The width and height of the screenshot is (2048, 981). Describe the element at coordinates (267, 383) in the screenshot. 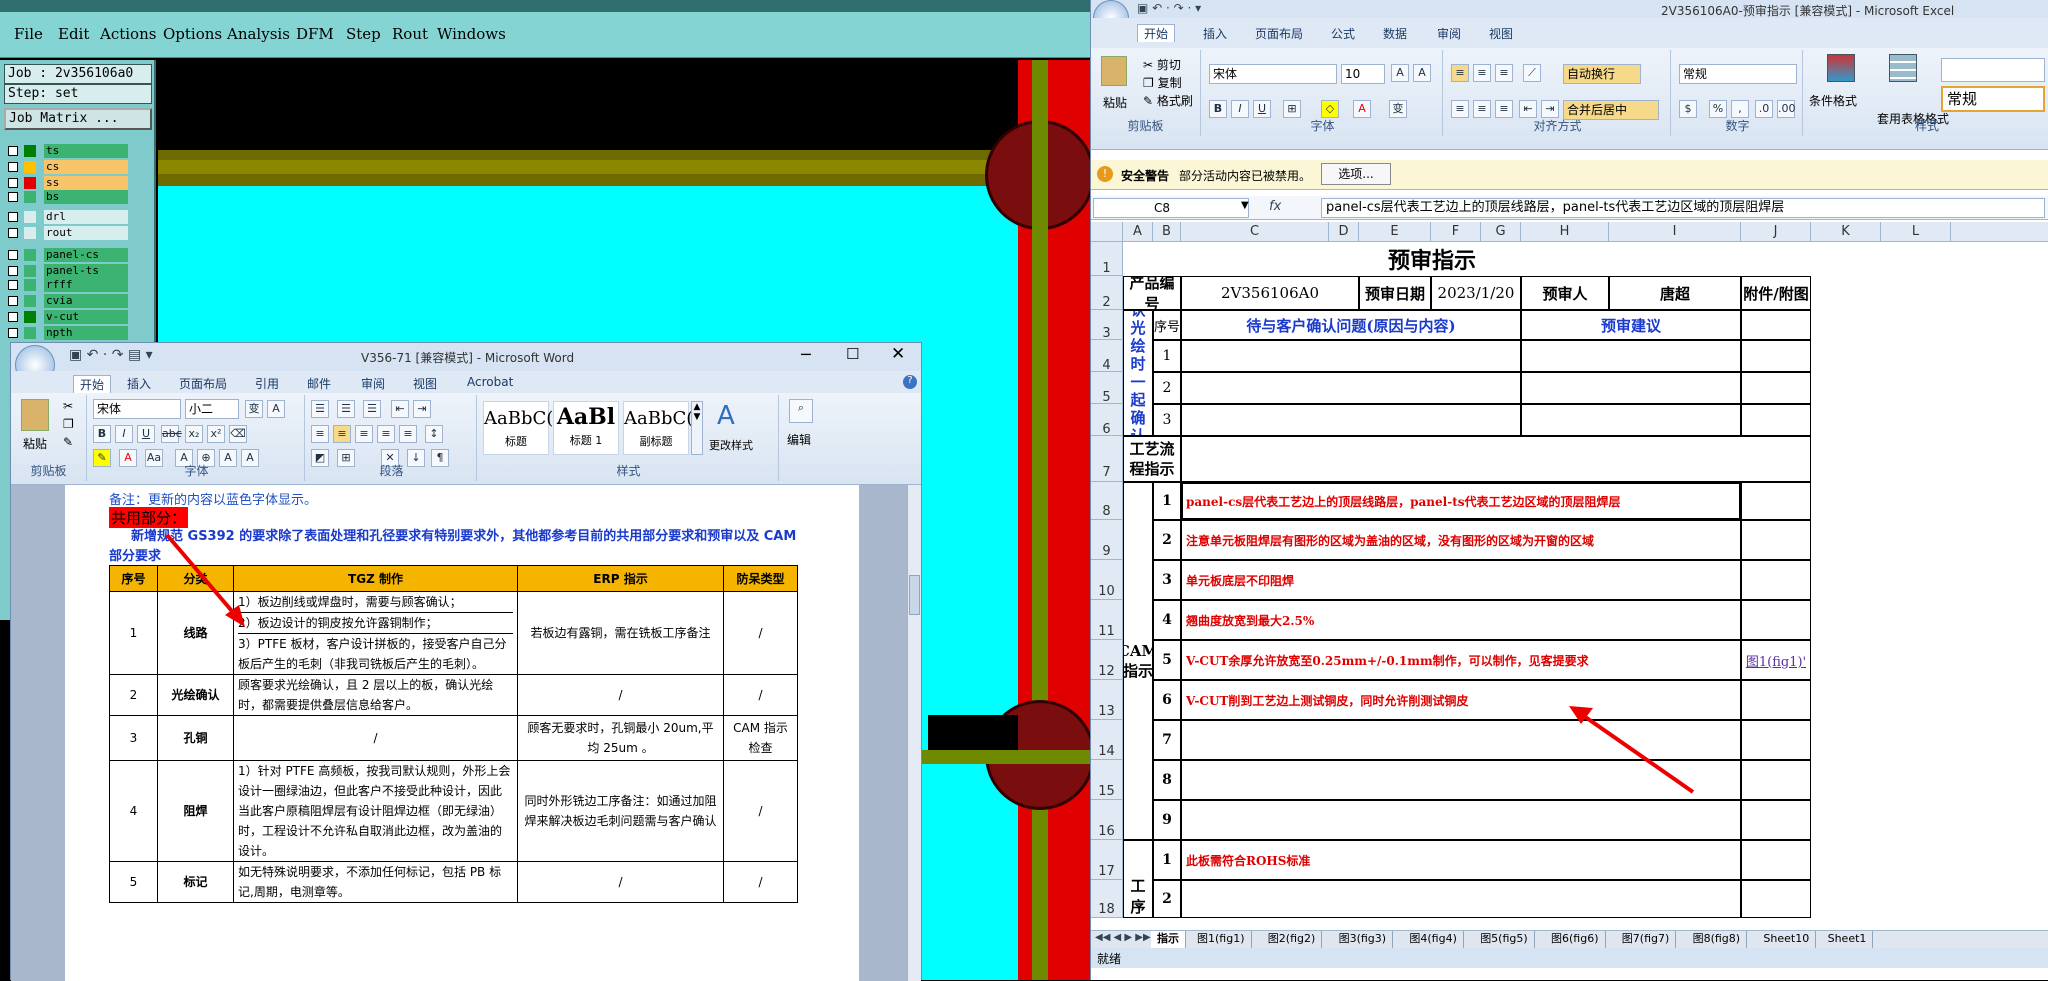

I see `tab-references: 引用` at that location.